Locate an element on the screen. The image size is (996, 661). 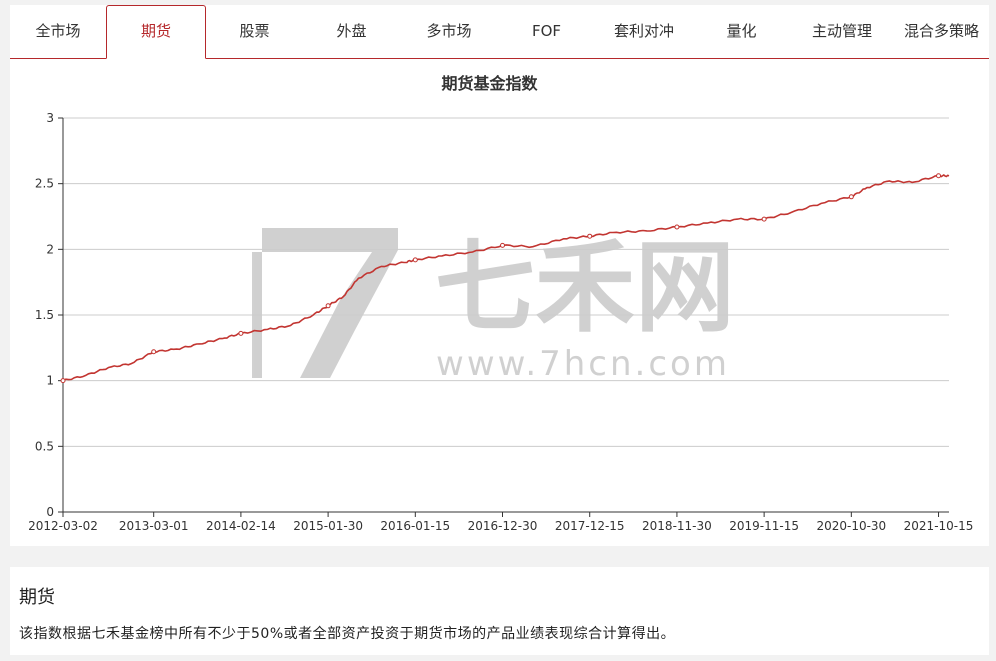
x-tick-label: 2018-11-30 is located at coordinates (677, 526).